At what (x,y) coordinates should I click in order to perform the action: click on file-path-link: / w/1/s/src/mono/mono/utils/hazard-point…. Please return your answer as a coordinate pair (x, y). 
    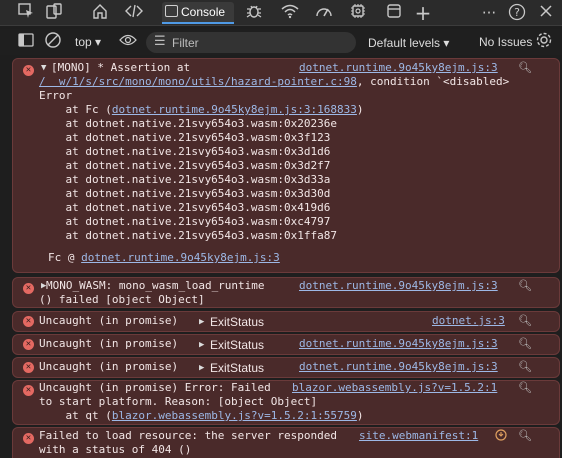
    Looking at the image, I should click on (198, 81).